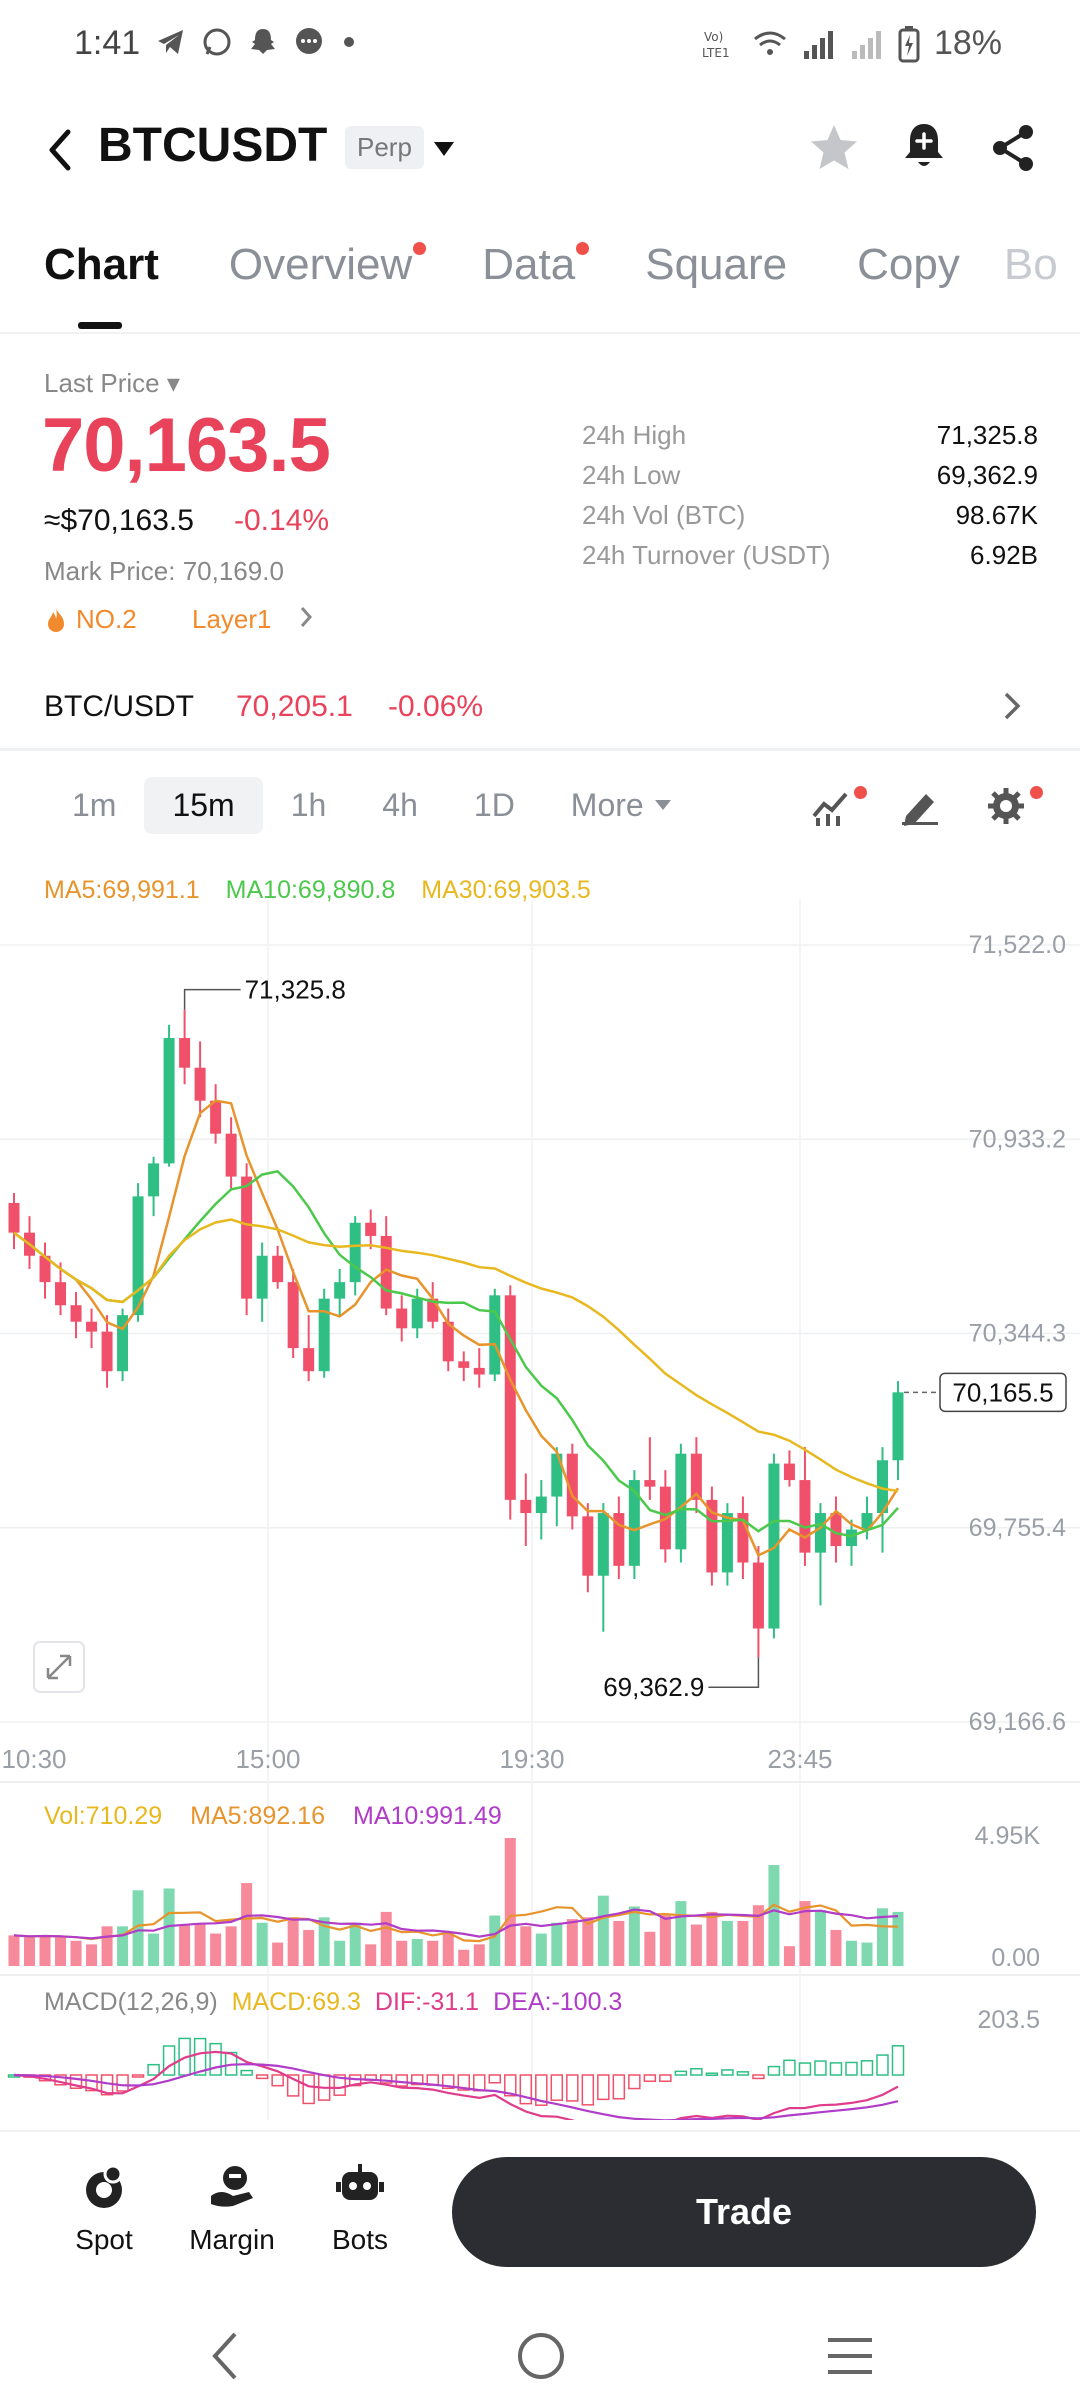 The image size is (1080, 2408). Describe the element at coordinates (1017, 1139) in the screenshot. I see `price-axis-label: 70,933.2` at that location.